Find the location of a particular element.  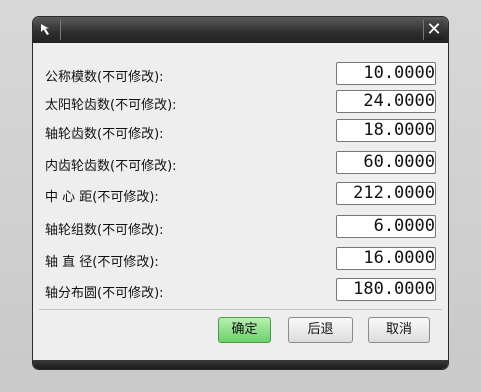

ok-button: 确定 is located at coordinates (244, 330).